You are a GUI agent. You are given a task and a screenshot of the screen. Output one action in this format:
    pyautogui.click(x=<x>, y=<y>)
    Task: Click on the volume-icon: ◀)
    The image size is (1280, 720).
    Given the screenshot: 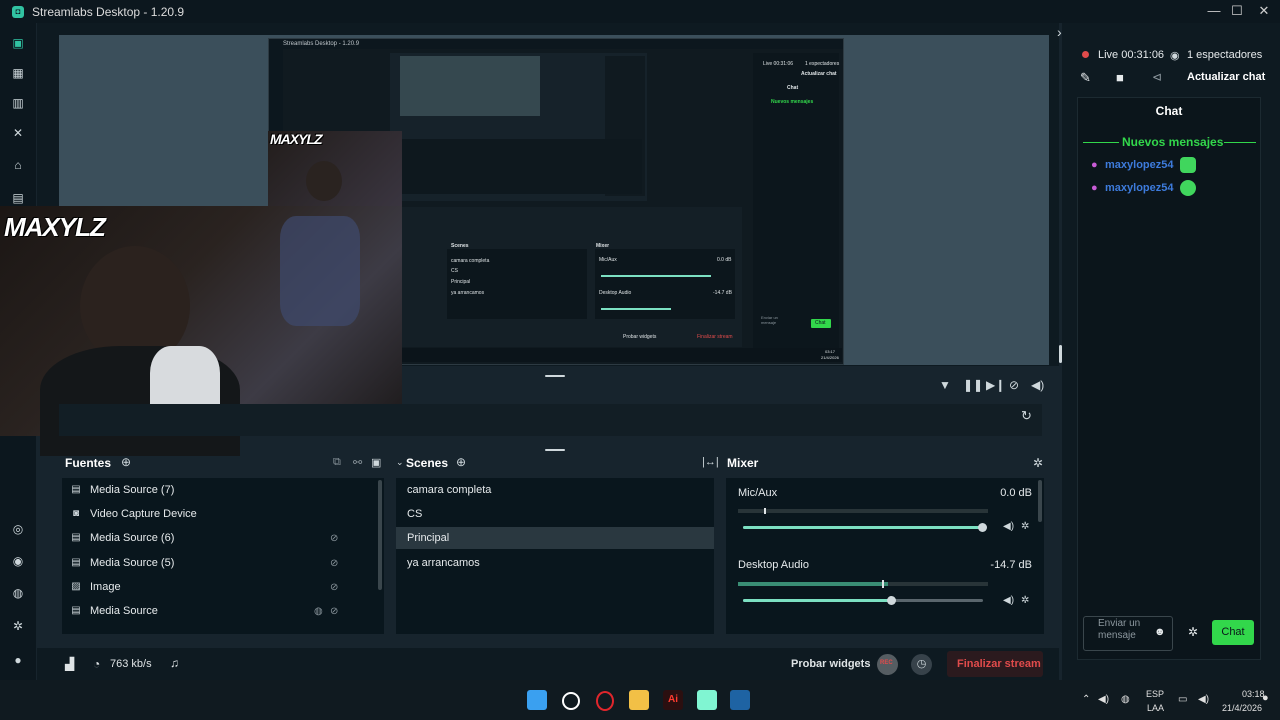 What is the action you would take?
    pyautogui.click(x=1037, y=385)
    